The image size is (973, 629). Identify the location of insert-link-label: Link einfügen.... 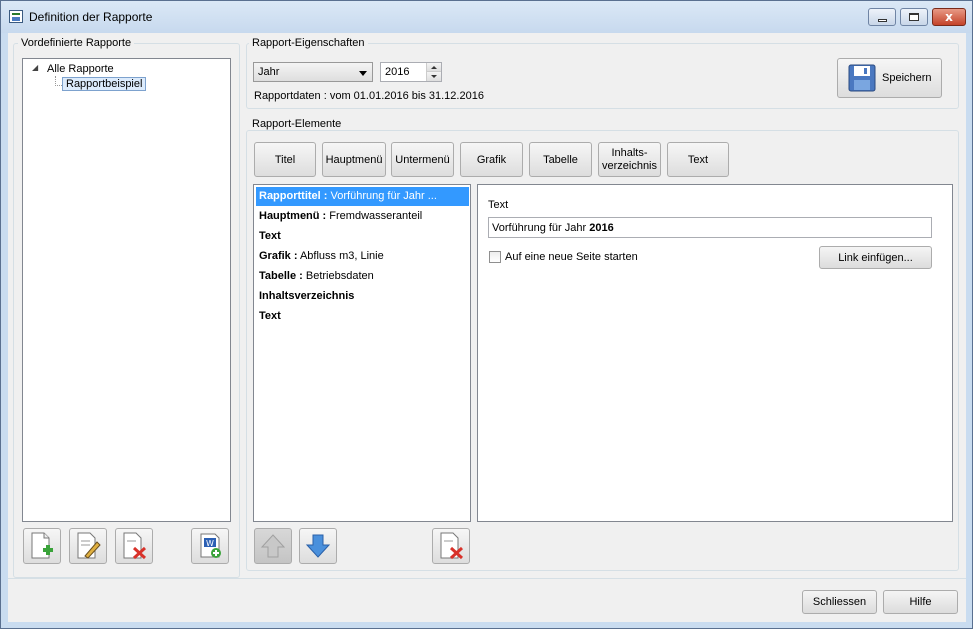
(875, 257).